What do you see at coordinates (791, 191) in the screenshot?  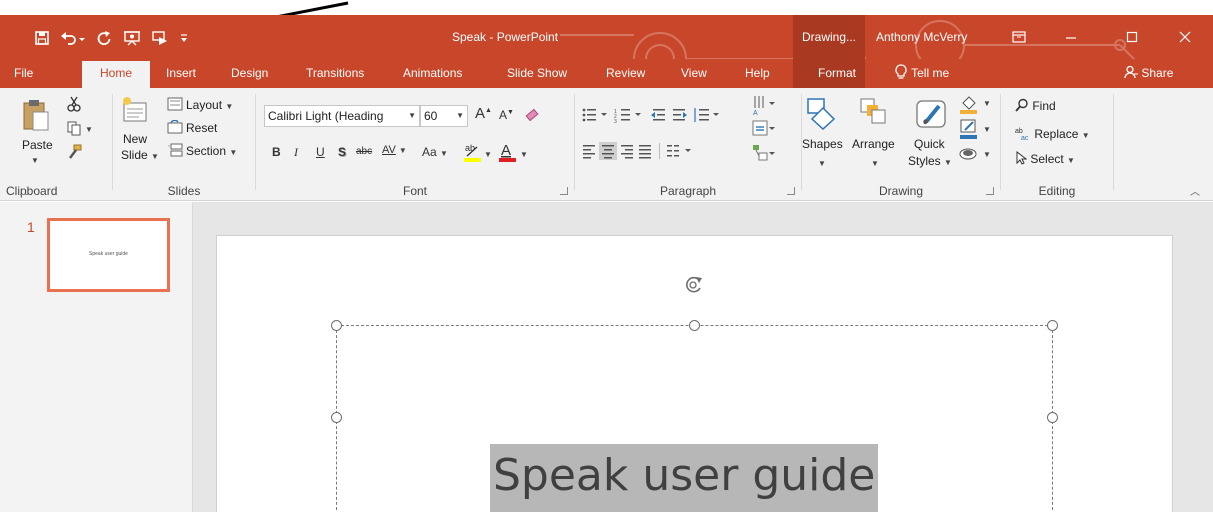 I see `paragraph-launcher-icon` at bounding box center [791, 191].